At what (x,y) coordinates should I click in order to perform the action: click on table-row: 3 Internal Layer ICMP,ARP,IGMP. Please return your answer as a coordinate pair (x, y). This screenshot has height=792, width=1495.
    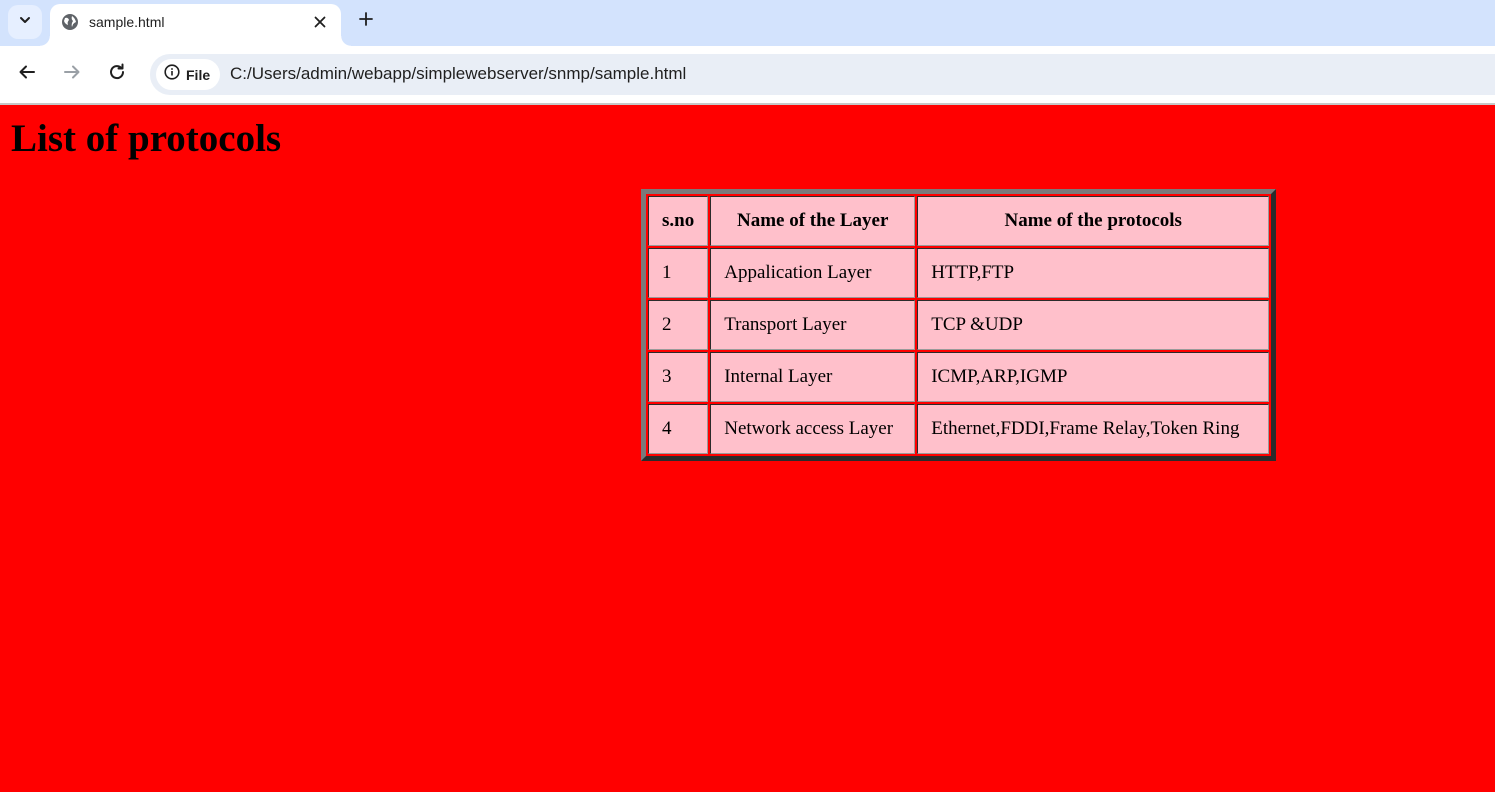
    Looking at the image, I should click on (959, 377).